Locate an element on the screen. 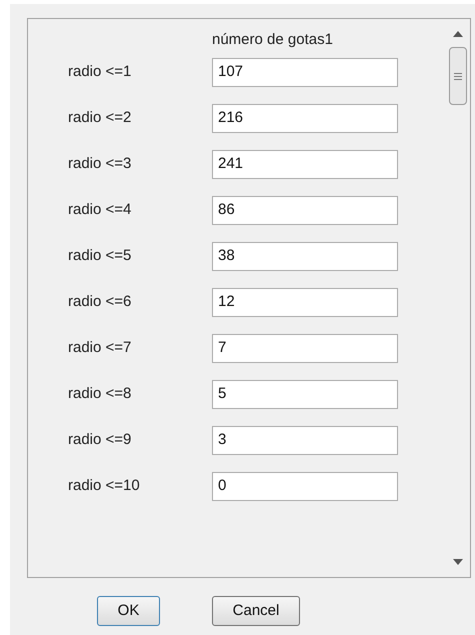 This screenshot has height=635, width=475. row-label: radio <=6 is located at coordinates (99, 302).